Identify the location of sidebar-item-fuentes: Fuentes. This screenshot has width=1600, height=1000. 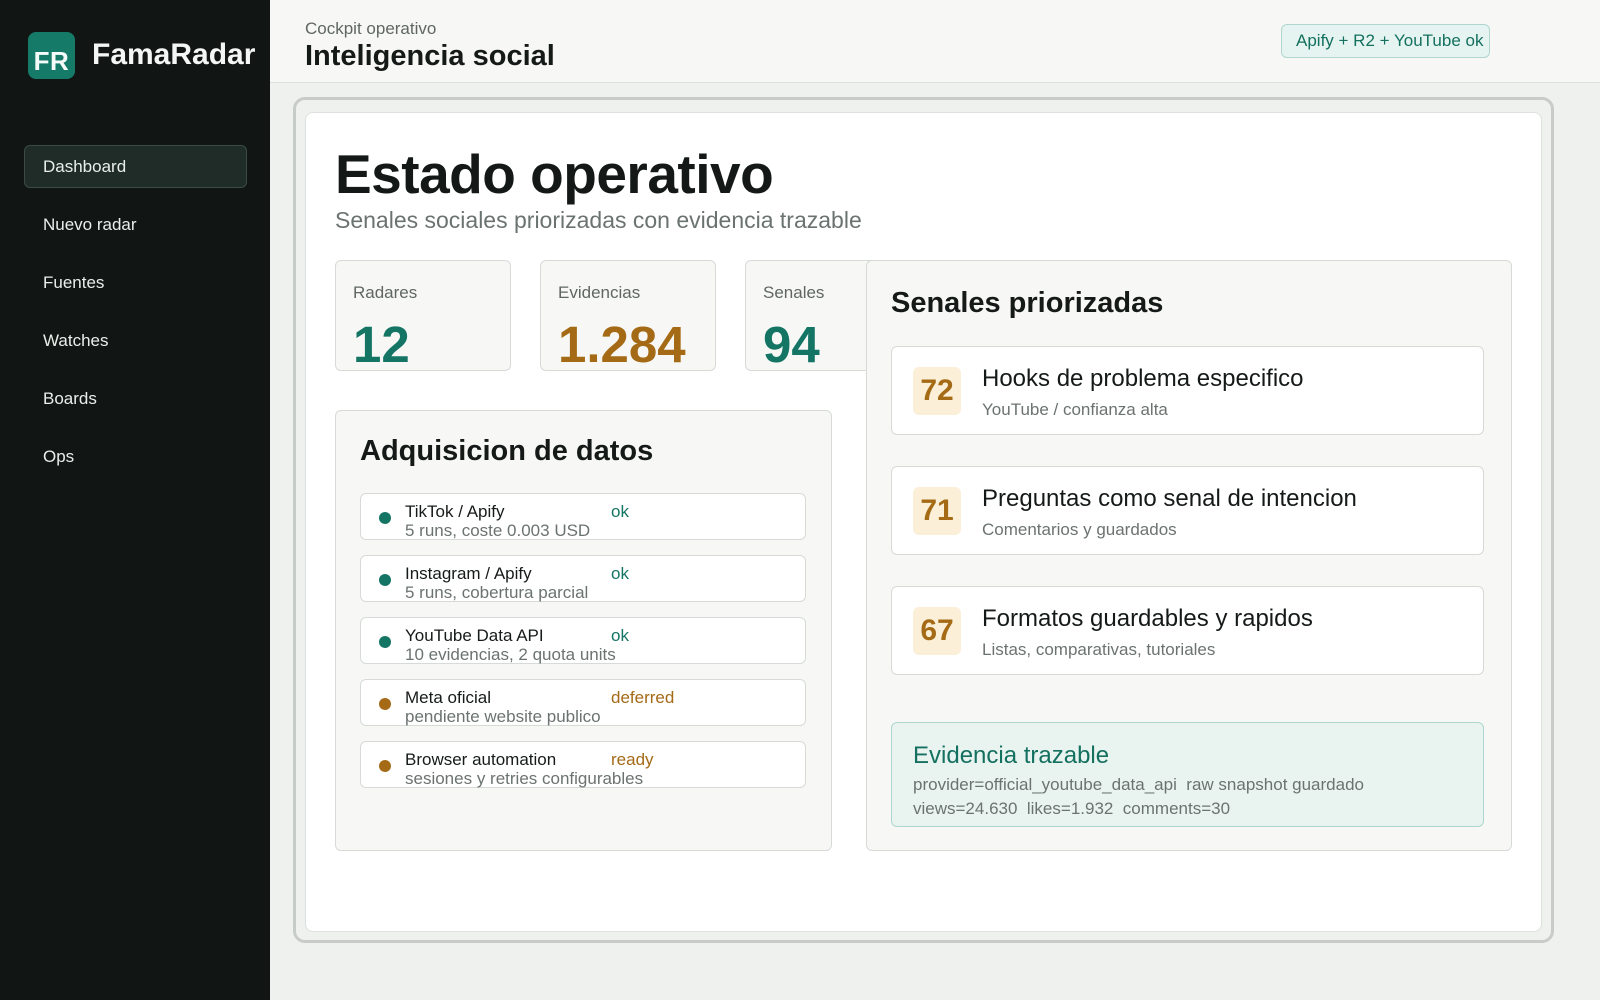
(135, 282).